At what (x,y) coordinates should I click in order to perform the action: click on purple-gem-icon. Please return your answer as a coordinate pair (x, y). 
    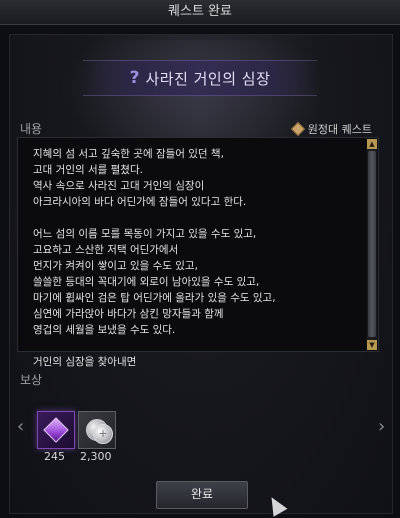
    Looking at the image, I should click on (56, 430).